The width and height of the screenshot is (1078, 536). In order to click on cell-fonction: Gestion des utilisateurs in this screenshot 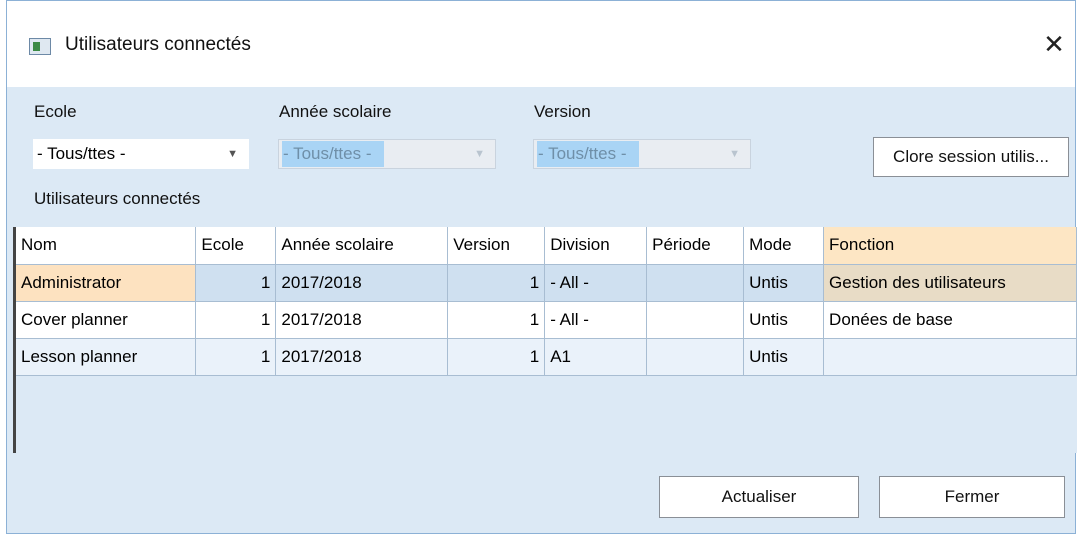, I will do `click(950, 283)`.